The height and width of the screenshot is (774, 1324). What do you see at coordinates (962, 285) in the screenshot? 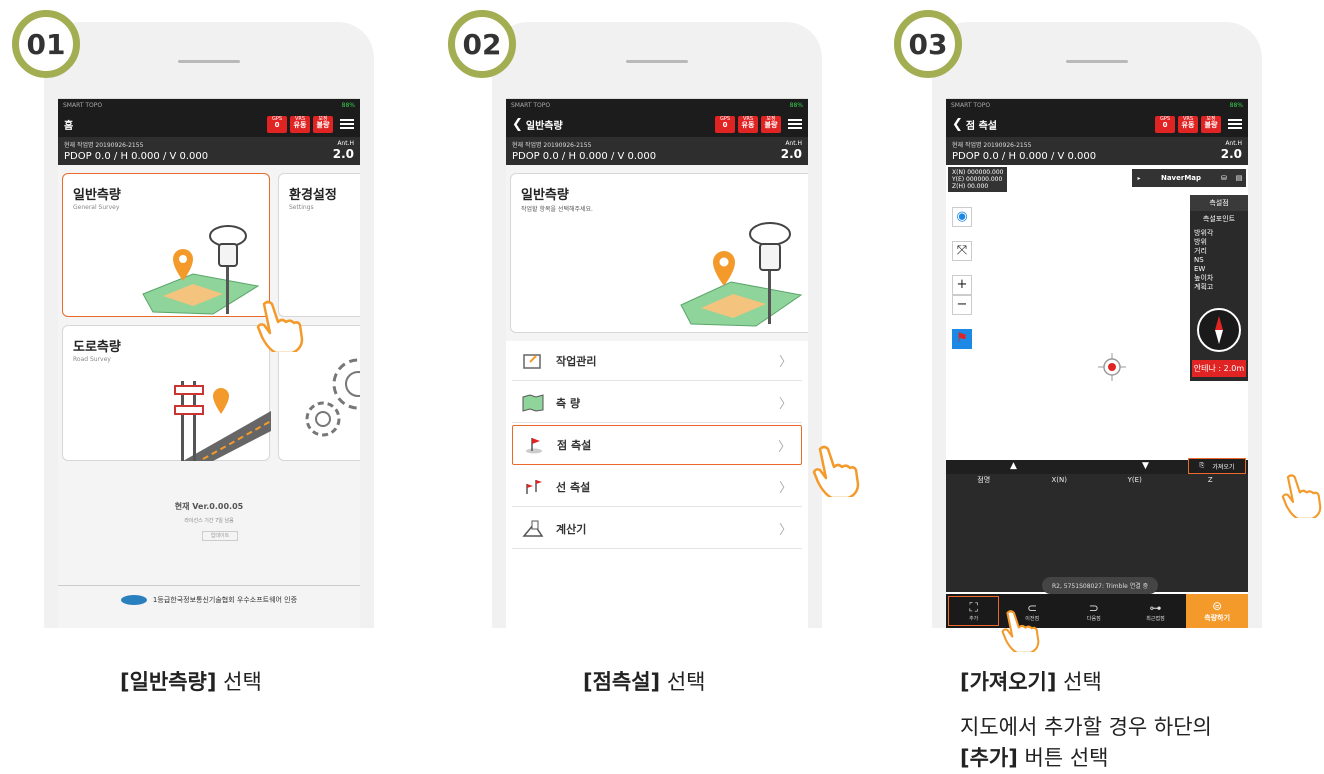
I see `zoom-in-button: +` at bounding box center [962, 285].